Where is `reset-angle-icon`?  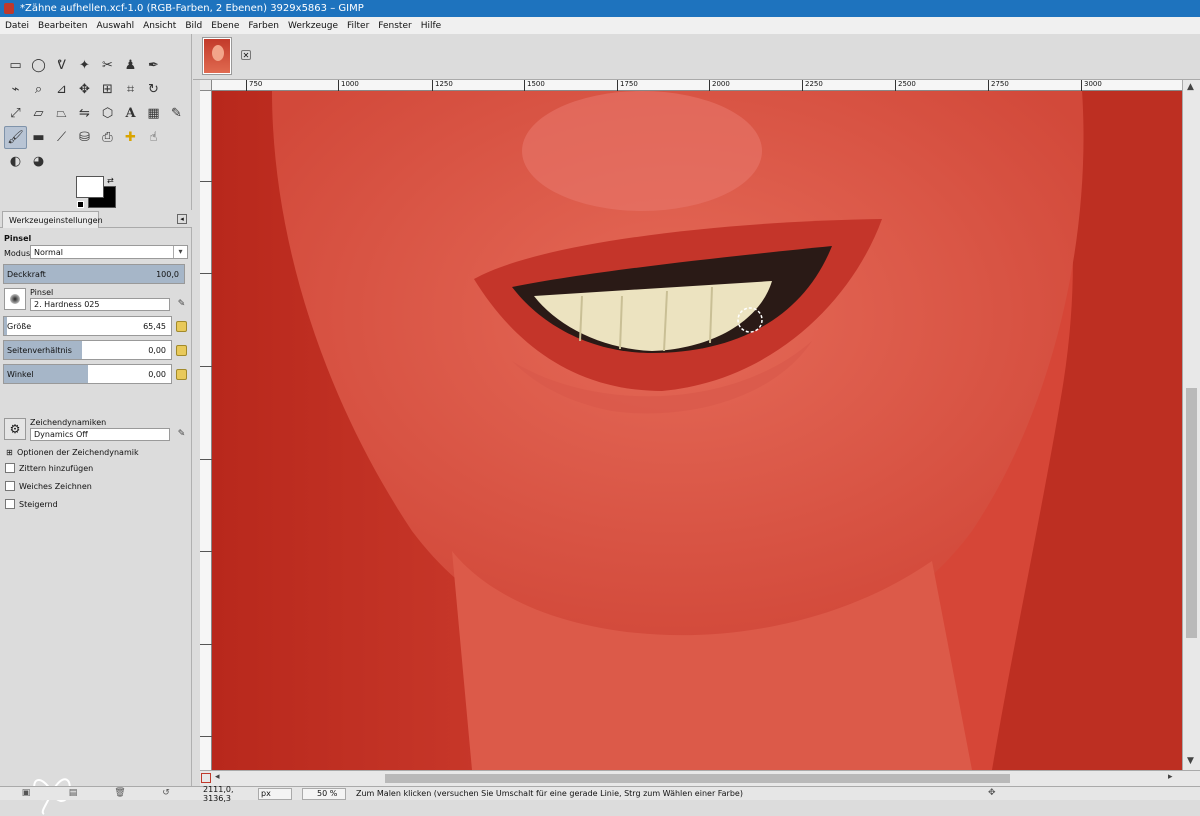 reset-angle-icon is located at coordinates (181, 374).